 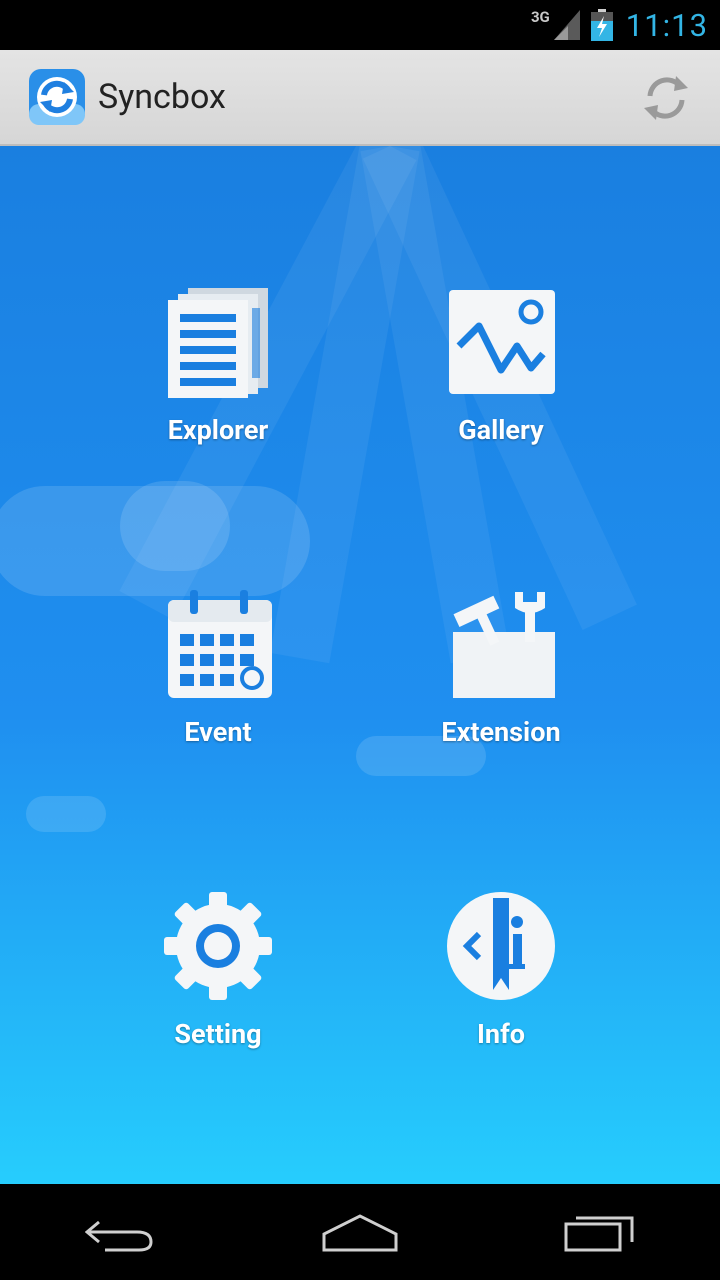 I want to click on back-button, so click(x=120, y=1232).